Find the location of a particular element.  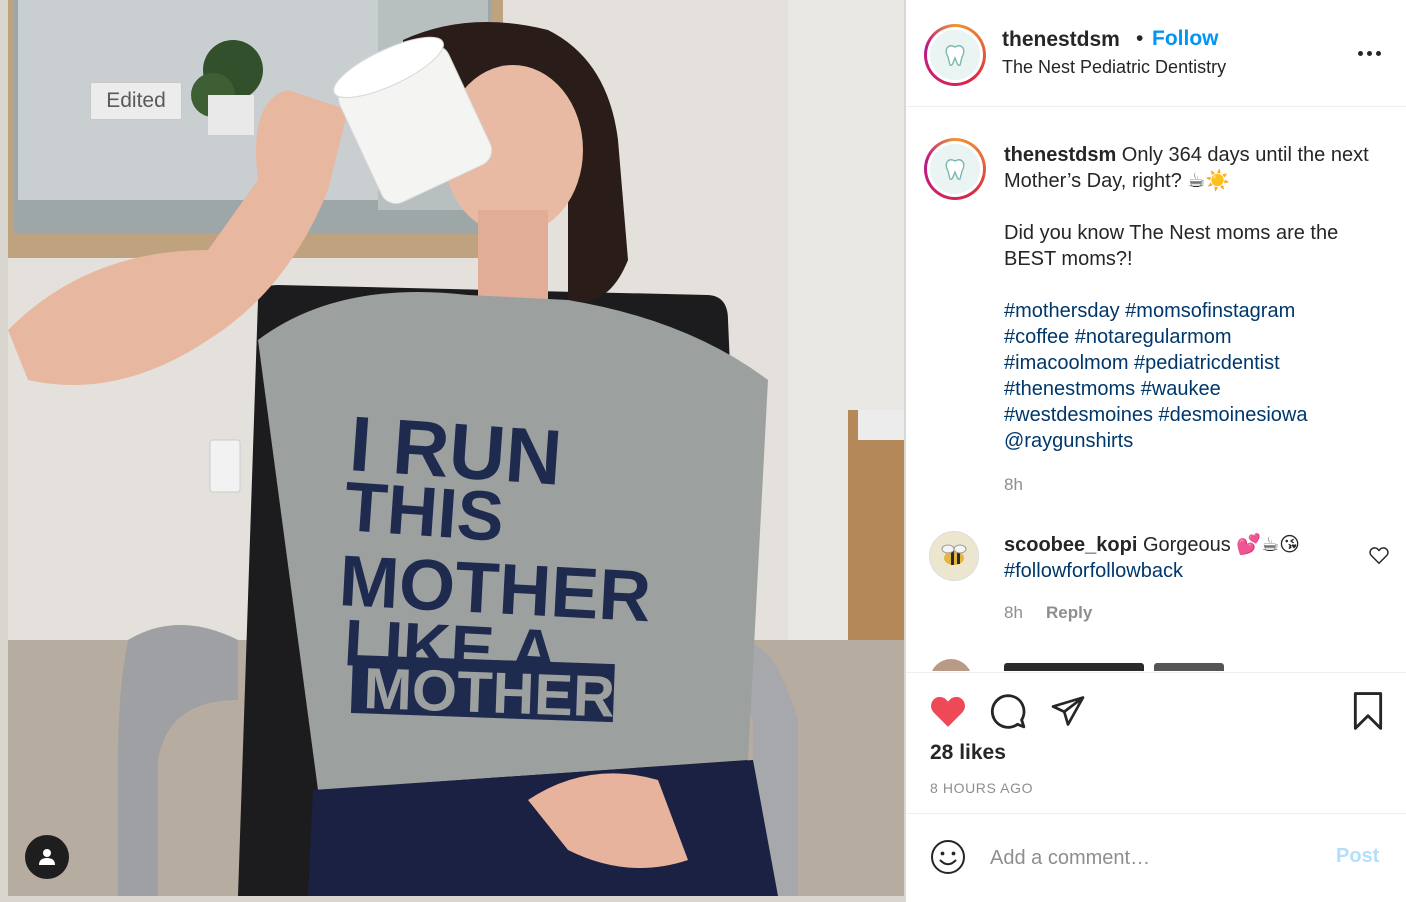

share-button is located at coordinates (1068, 711).